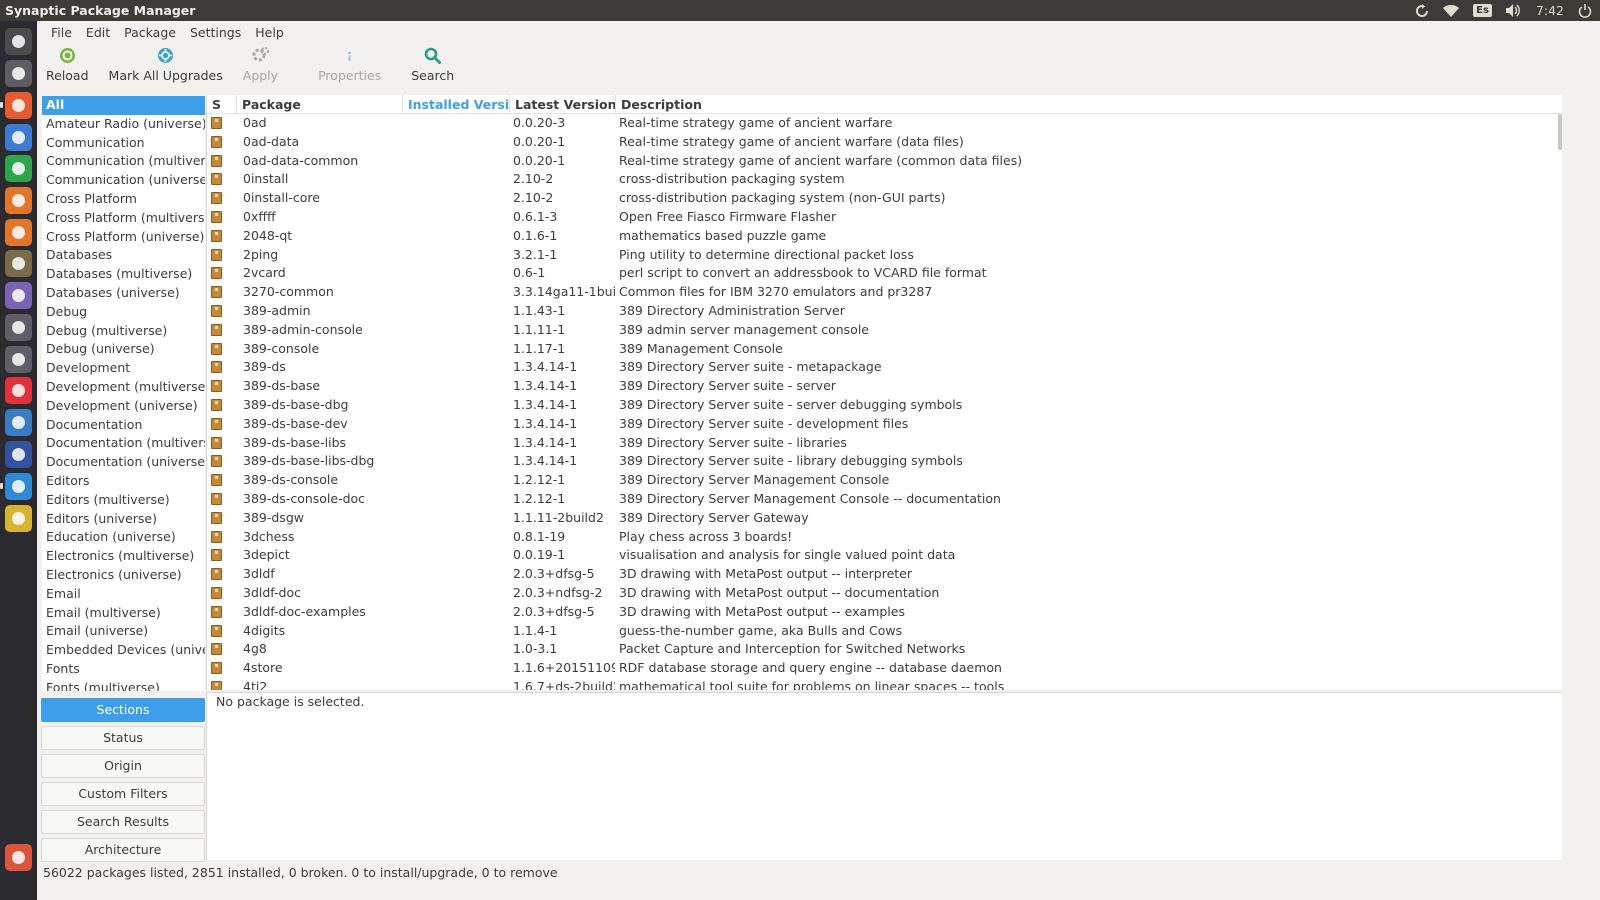 The height and width of the screenshot is (900, 1600). I want to click on menu-package: Package, so click(150, 32).